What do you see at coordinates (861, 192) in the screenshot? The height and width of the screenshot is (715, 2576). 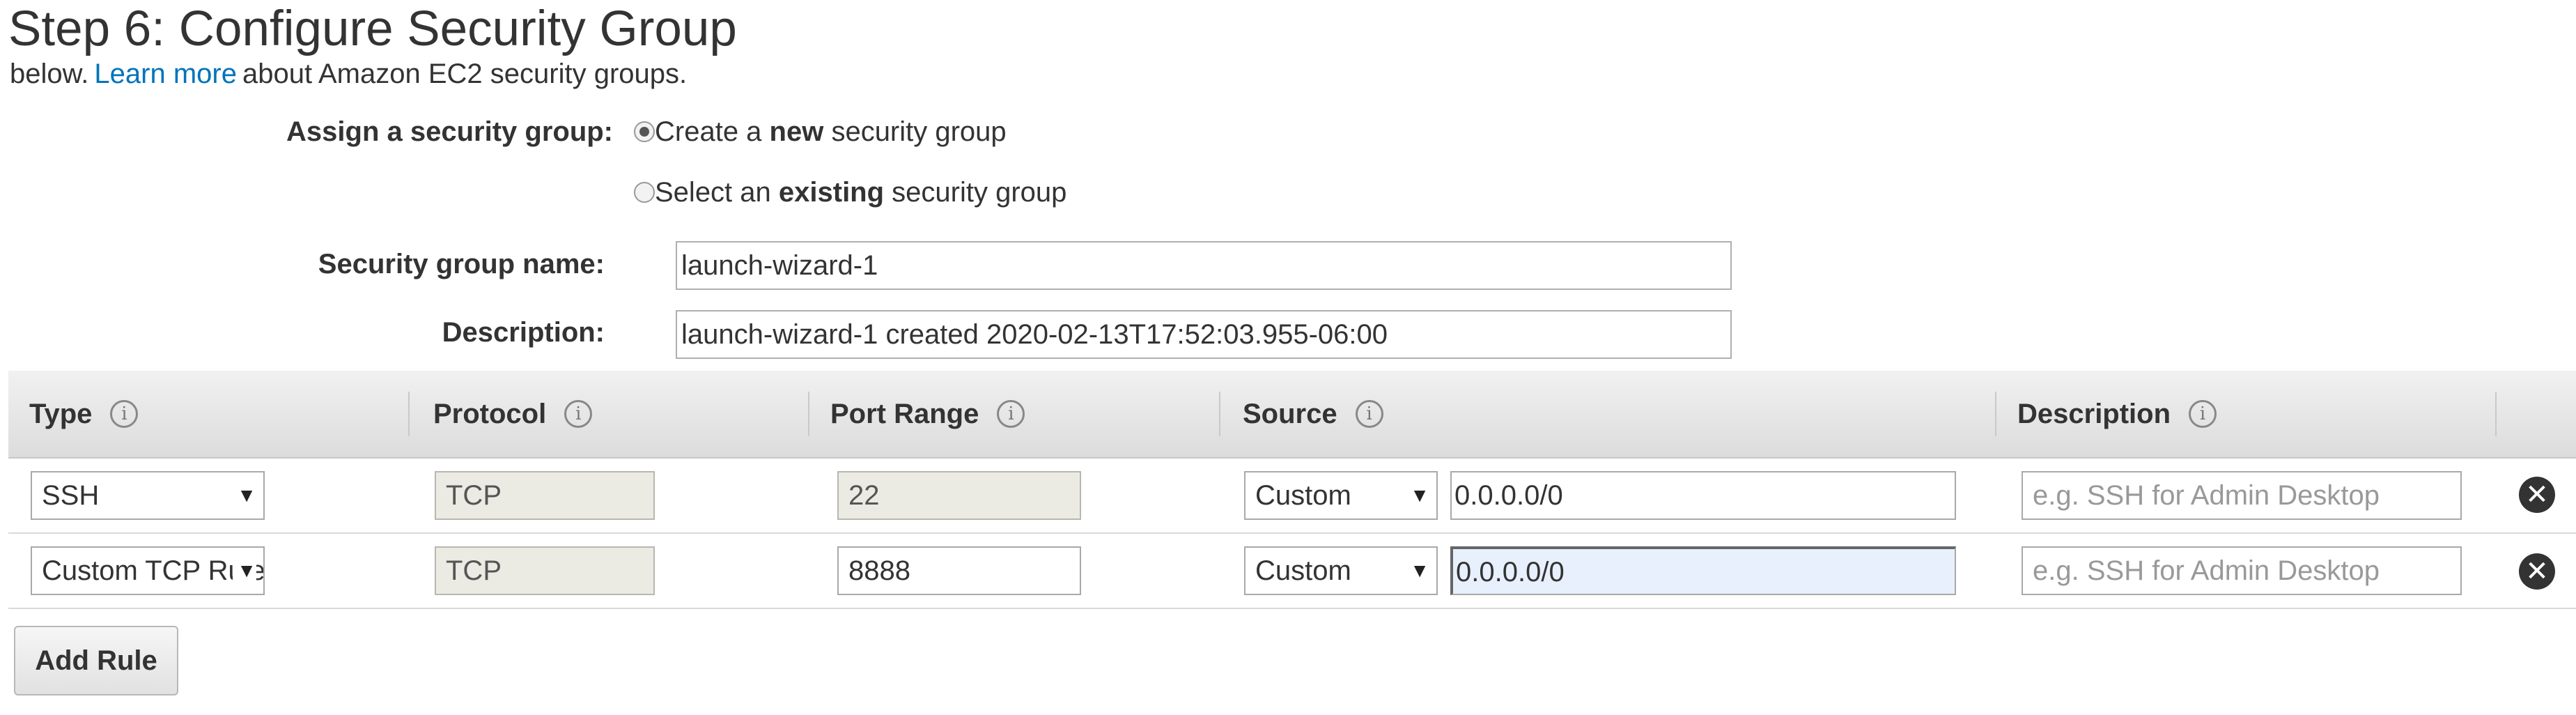 I see `radio-select-existing-label: Select an existing security group` at bounding box center [861, 192].